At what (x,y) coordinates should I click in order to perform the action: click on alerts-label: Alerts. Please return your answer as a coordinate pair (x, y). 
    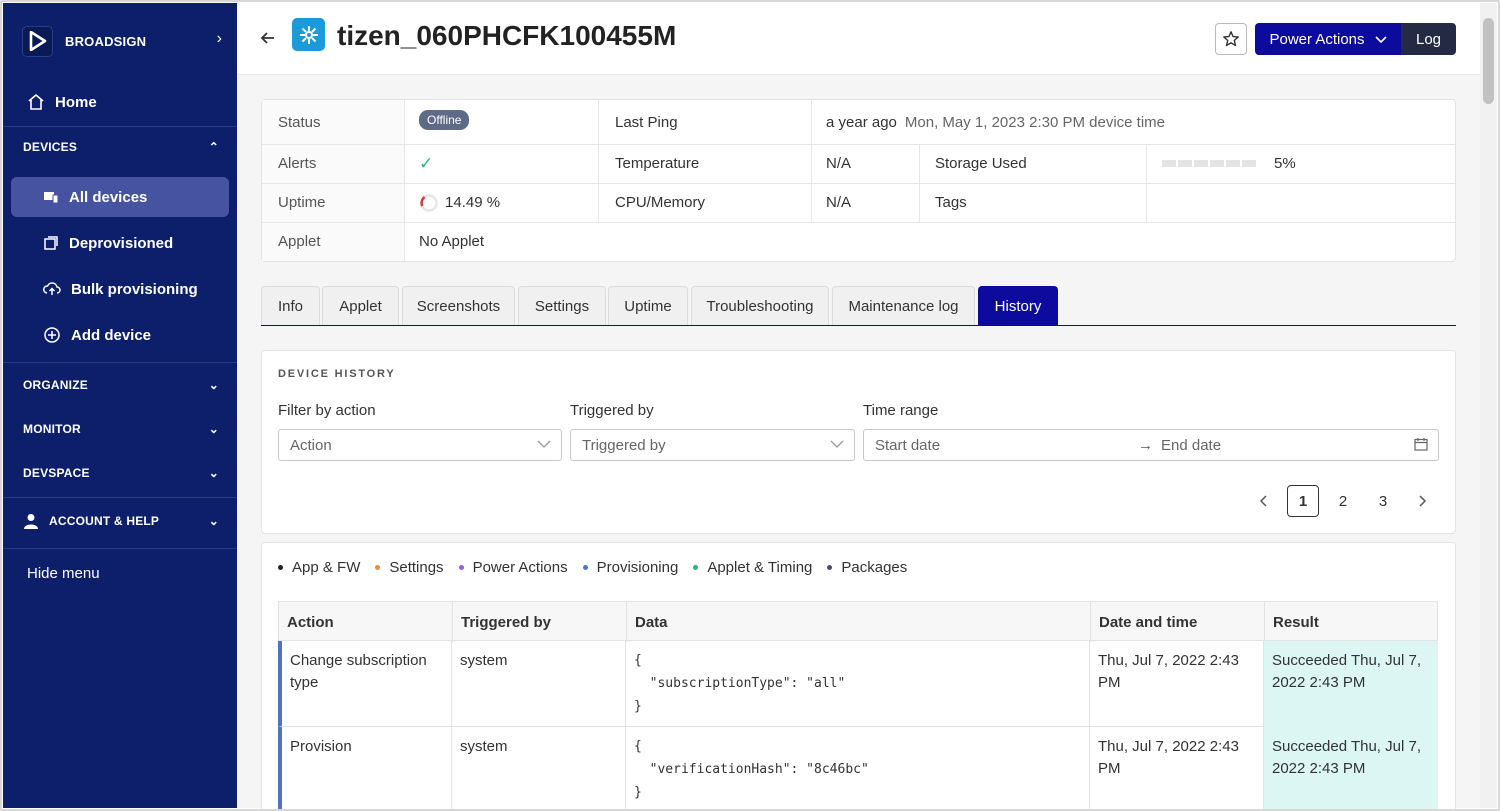
    Looking at the image, I should click on (333, 163).